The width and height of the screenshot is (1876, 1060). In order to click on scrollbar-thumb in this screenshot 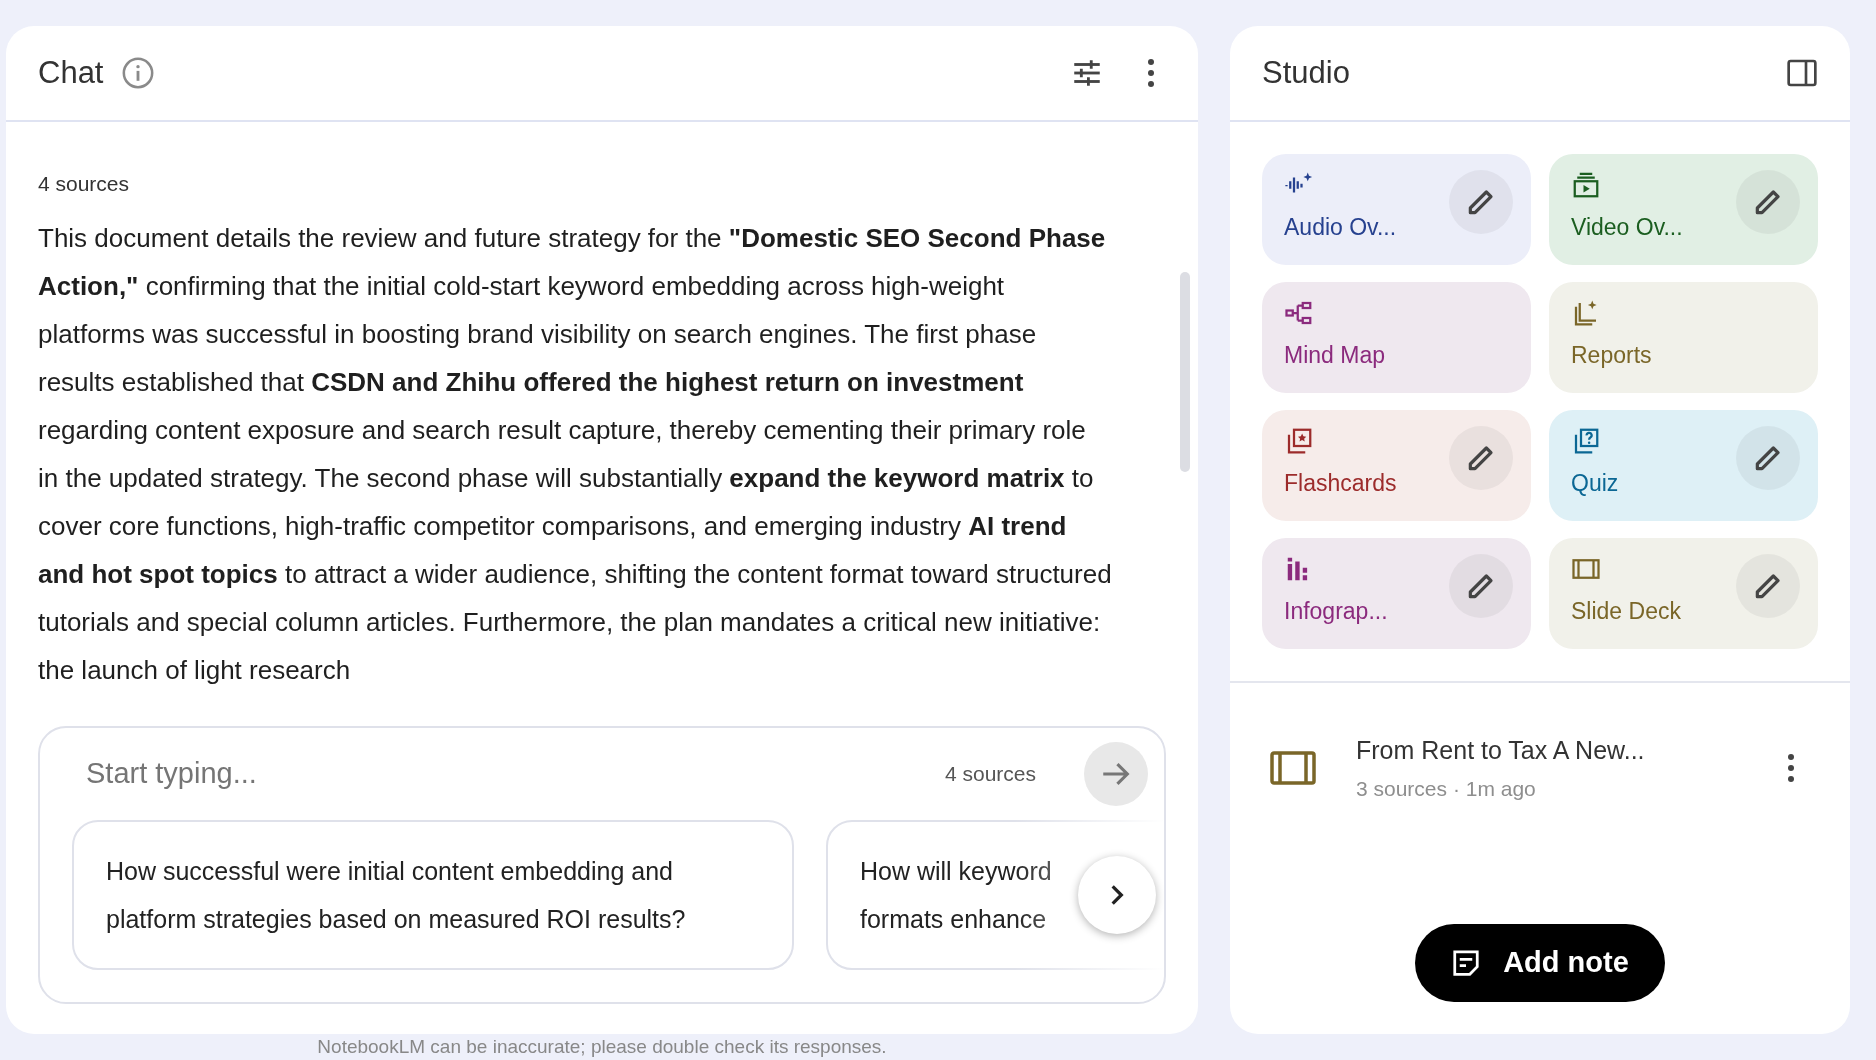, I will do `click(1185, 372)`.